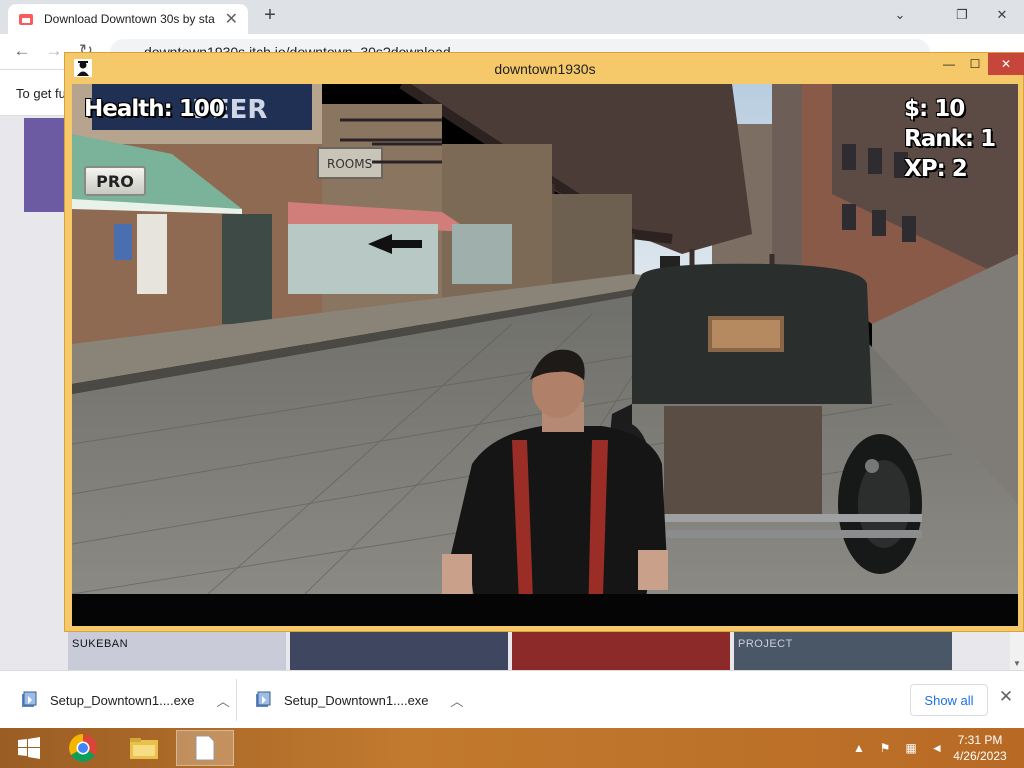 This screenshot has height=768, width=1024. Describe the element at coordinates (1017, 663) in the screenshot. I see `scroll-down-icon: ▼` at that location.